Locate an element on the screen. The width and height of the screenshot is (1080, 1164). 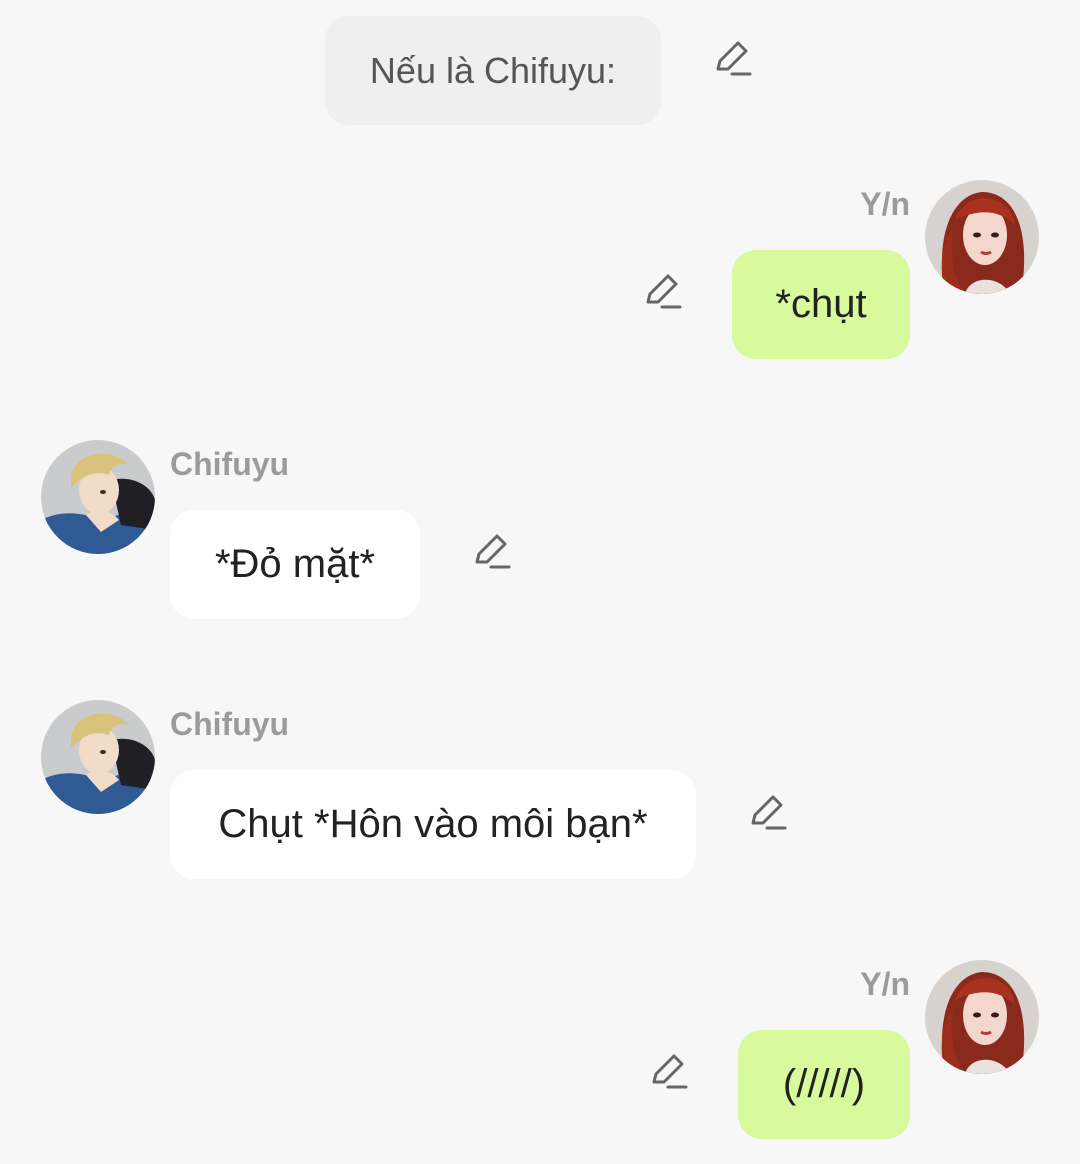
narration-text: Nếu là Chifuyu: is located at coordinates (493, 70).